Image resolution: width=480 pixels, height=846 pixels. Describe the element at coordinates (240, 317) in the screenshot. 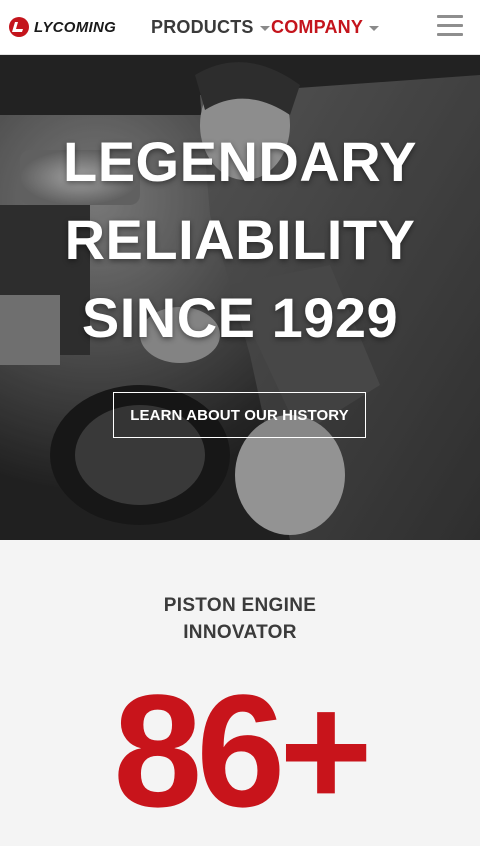

I see `hero-title-line: SINCE 1929` at that location.